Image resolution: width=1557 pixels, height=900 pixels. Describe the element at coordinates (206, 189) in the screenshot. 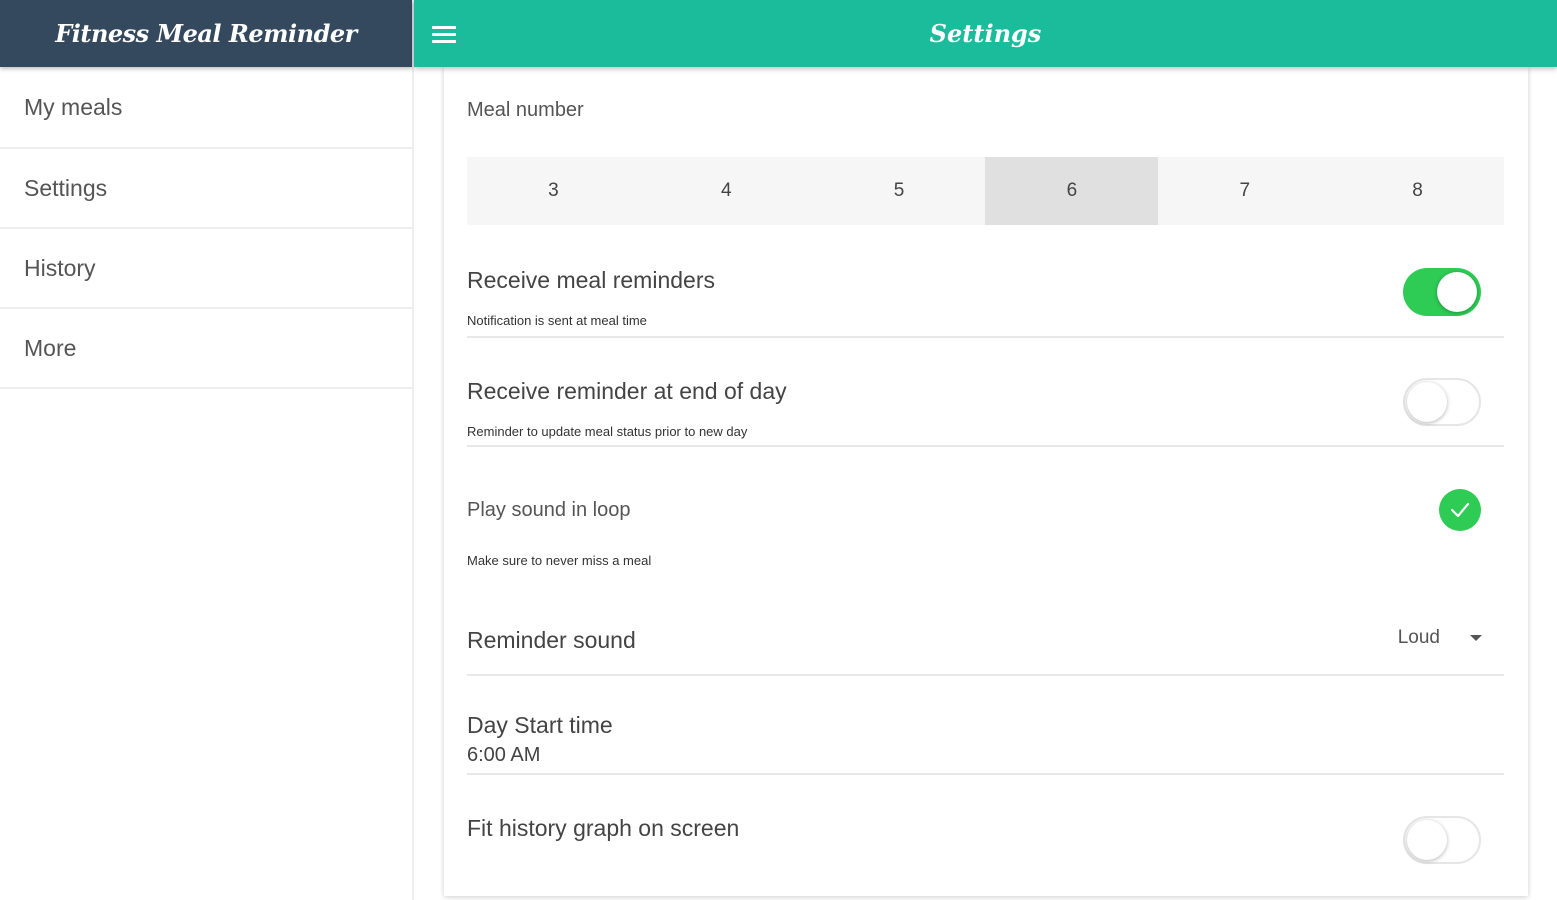

I see `sidebar-item-settings: Settings` at that location.